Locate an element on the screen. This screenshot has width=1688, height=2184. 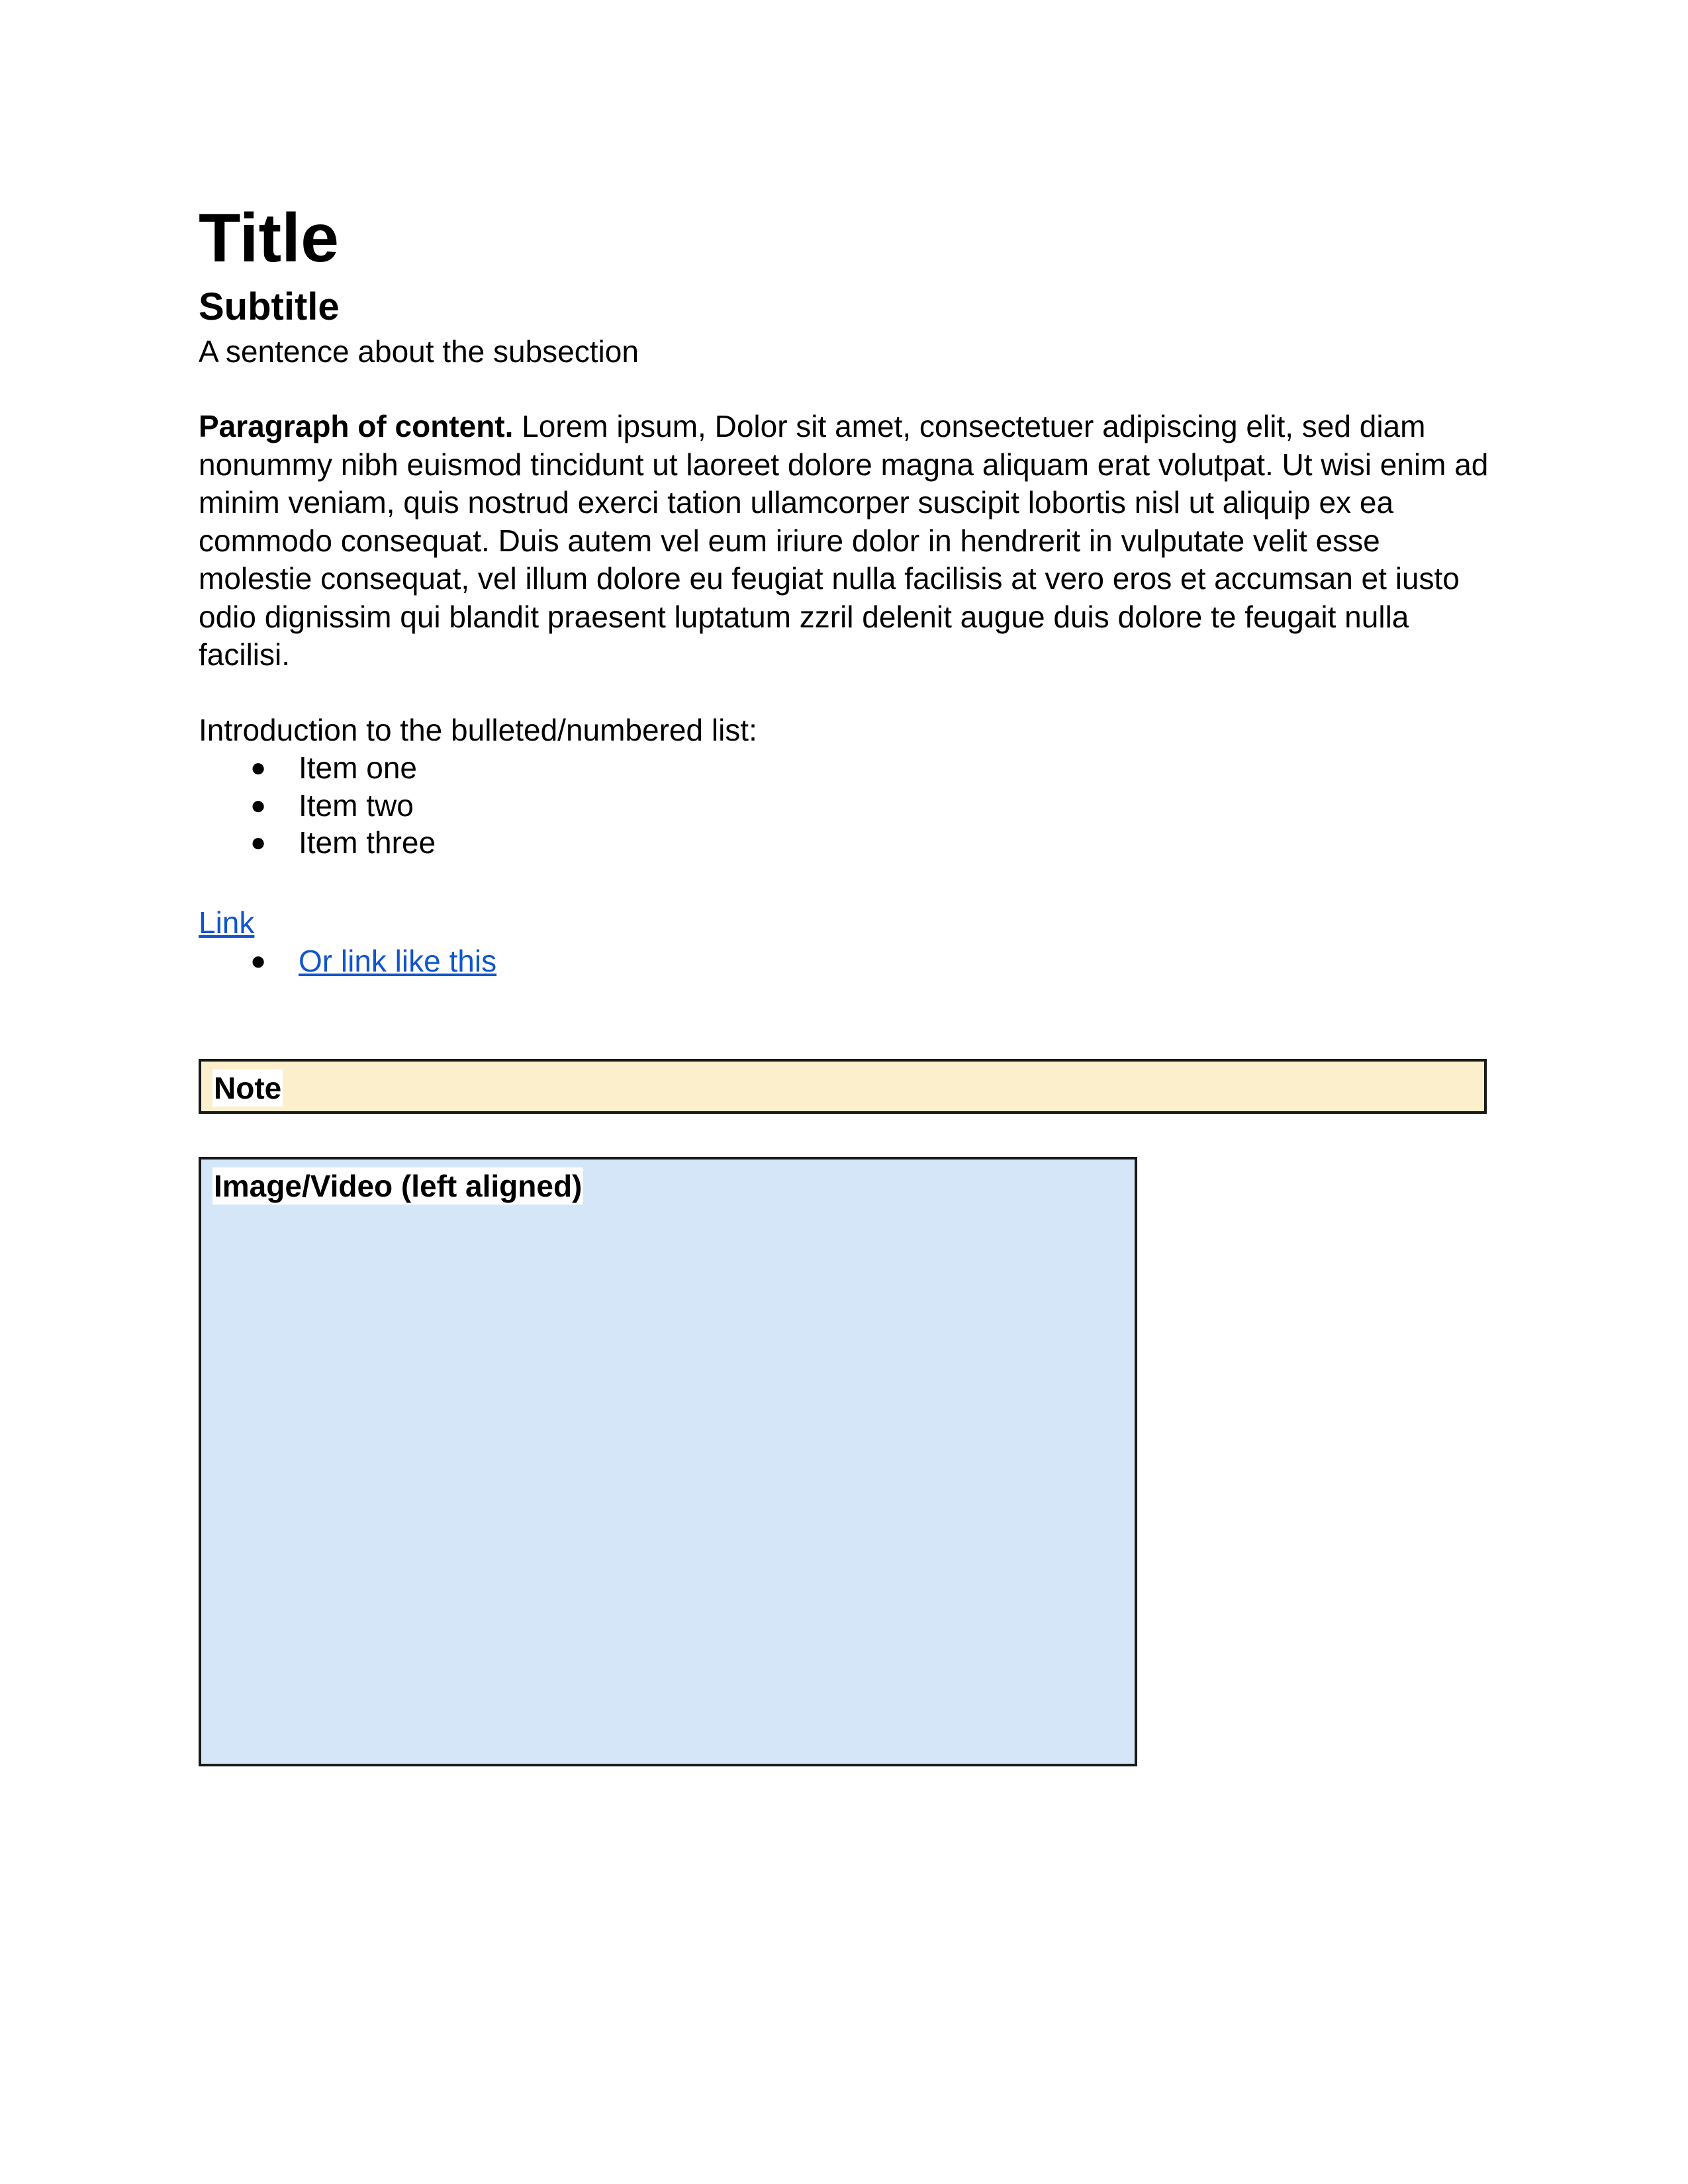
list-item-label: Item one is located at coordinates (358, 768).